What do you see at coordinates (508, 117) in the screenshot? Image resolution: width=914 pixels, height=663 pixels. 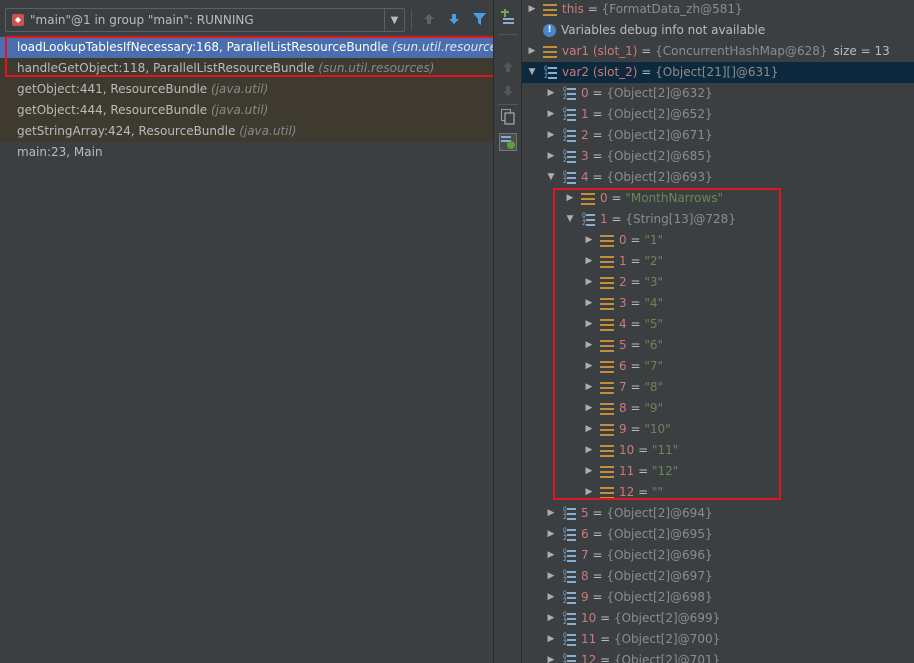 I see `copy-icon` at bounding box center [508, 117].